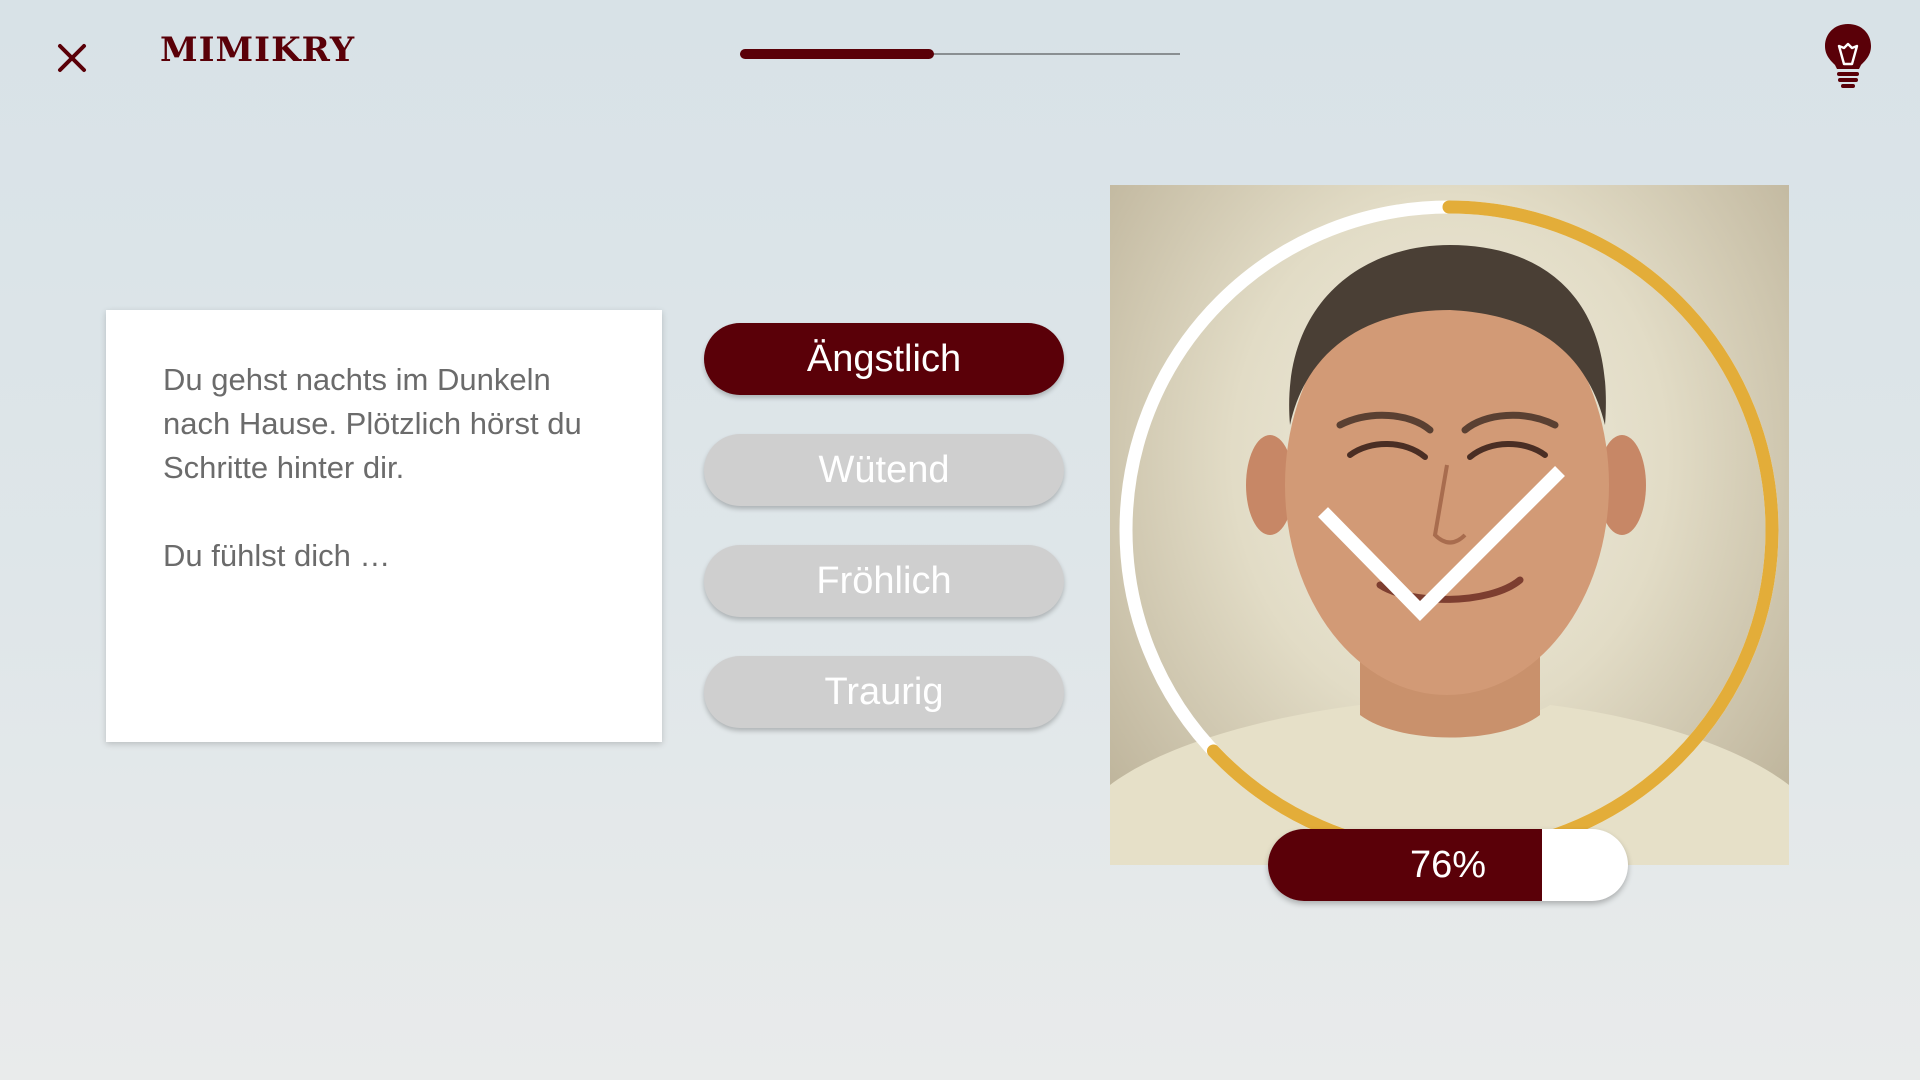 The height and width of the screenshot is (1080, 1920). Describe the element at coordinates (884, 470) in the screenshot. I see `answer-button-wuetend: Wütend` at that location.